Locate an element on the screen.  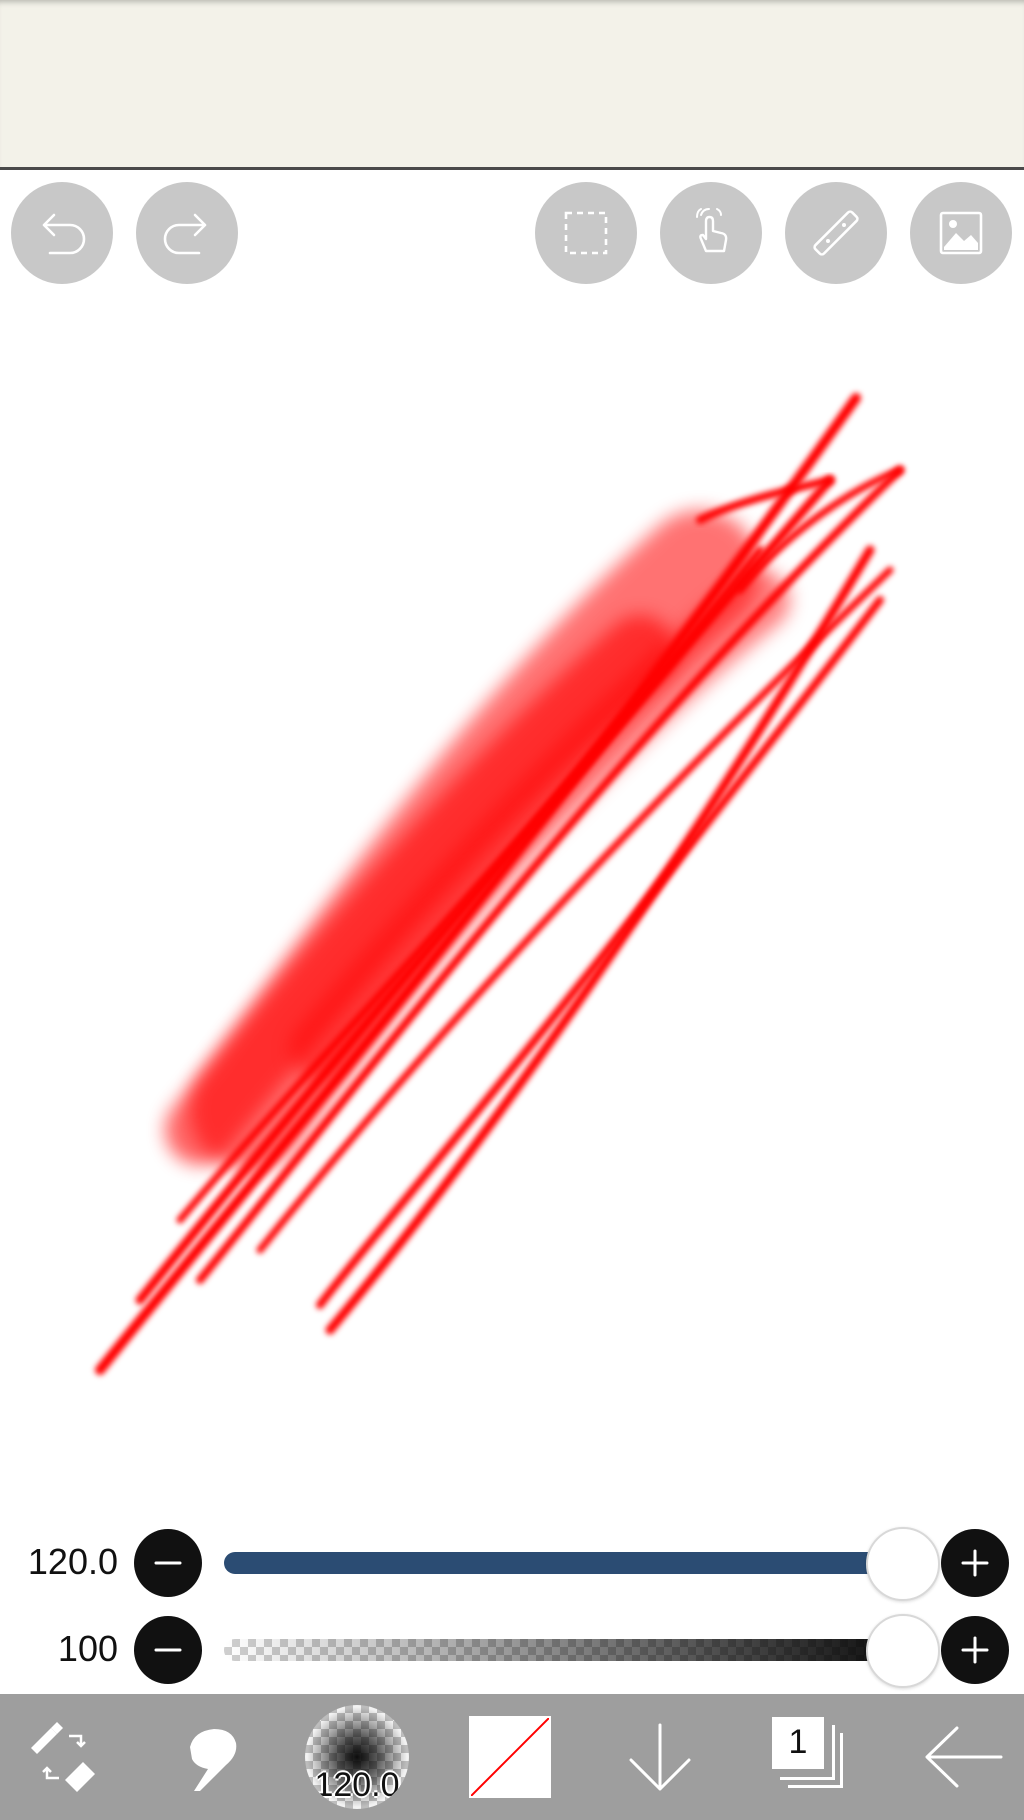
pen-eraser-switch-button is located at coordinates (64, 1757).